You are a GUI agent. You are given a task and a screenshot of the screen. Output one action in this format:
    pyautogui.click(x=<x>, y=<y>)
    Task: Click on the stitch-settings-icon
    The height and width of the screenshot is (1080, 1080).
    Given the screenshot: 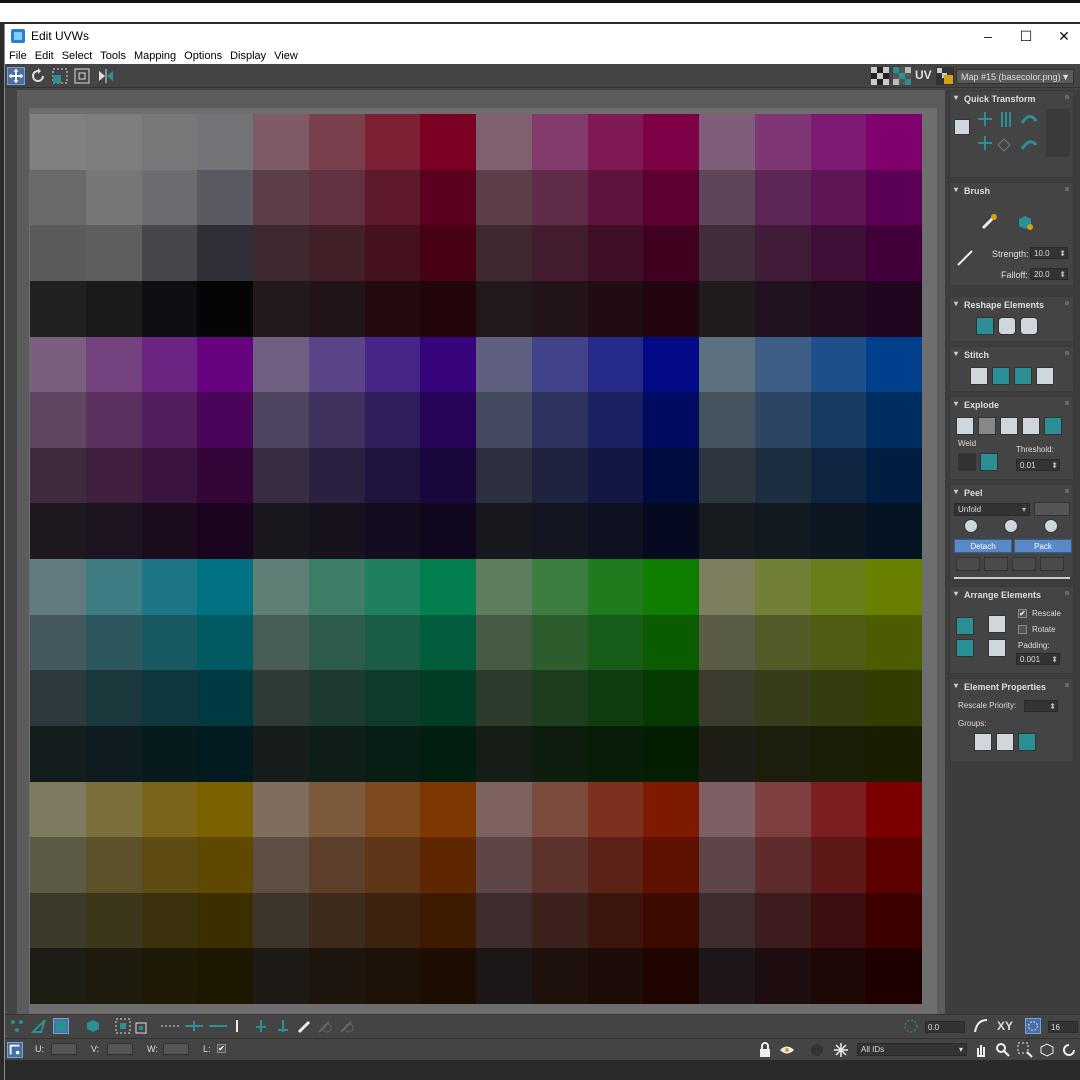 What is the action you would take?
    pyautogui.click(x=1045, y=376)
    